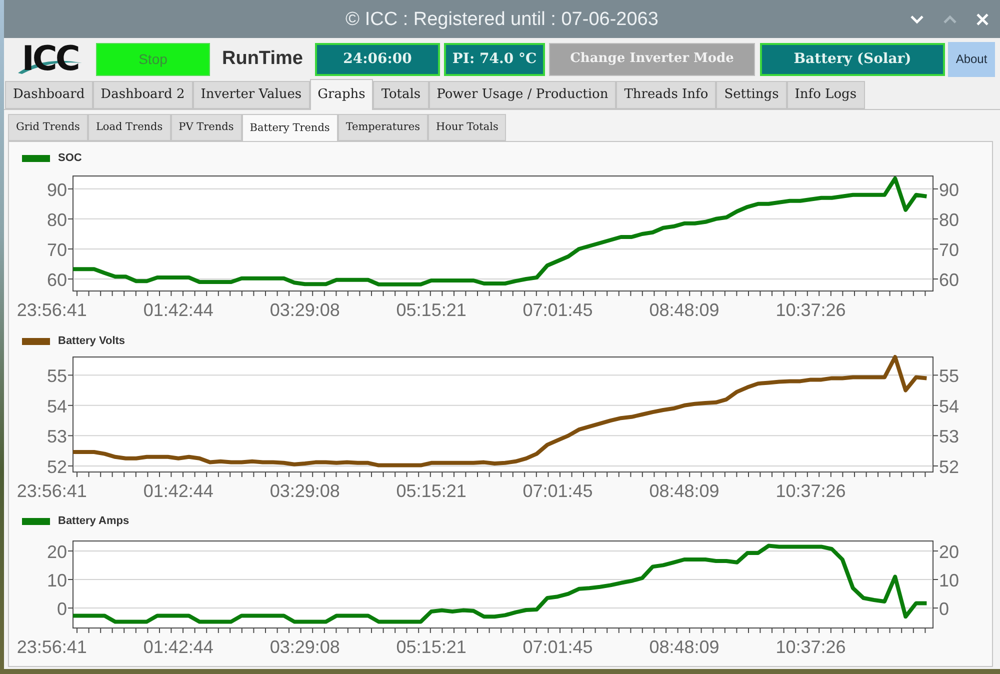 Image resolution: width=1000 pixels, height=674 pixels. What do you see at coordinates (666, 95) in the screenshot?
I see `tab: Threads Info` at bounding box center [666, 95].